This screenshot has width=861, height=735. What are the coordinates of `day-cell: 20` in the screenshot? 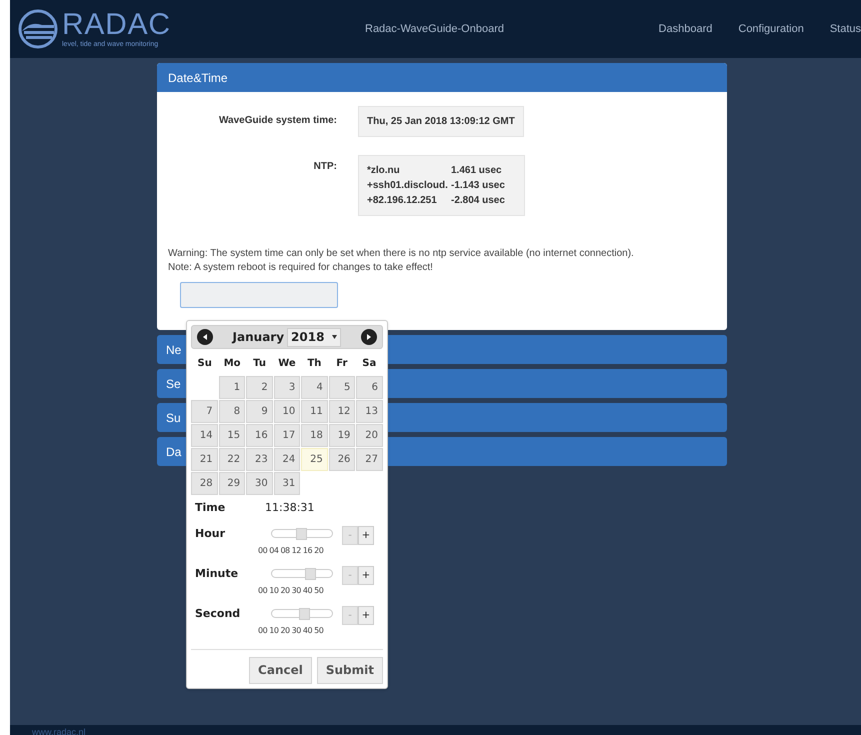 It's located at (369, 435).